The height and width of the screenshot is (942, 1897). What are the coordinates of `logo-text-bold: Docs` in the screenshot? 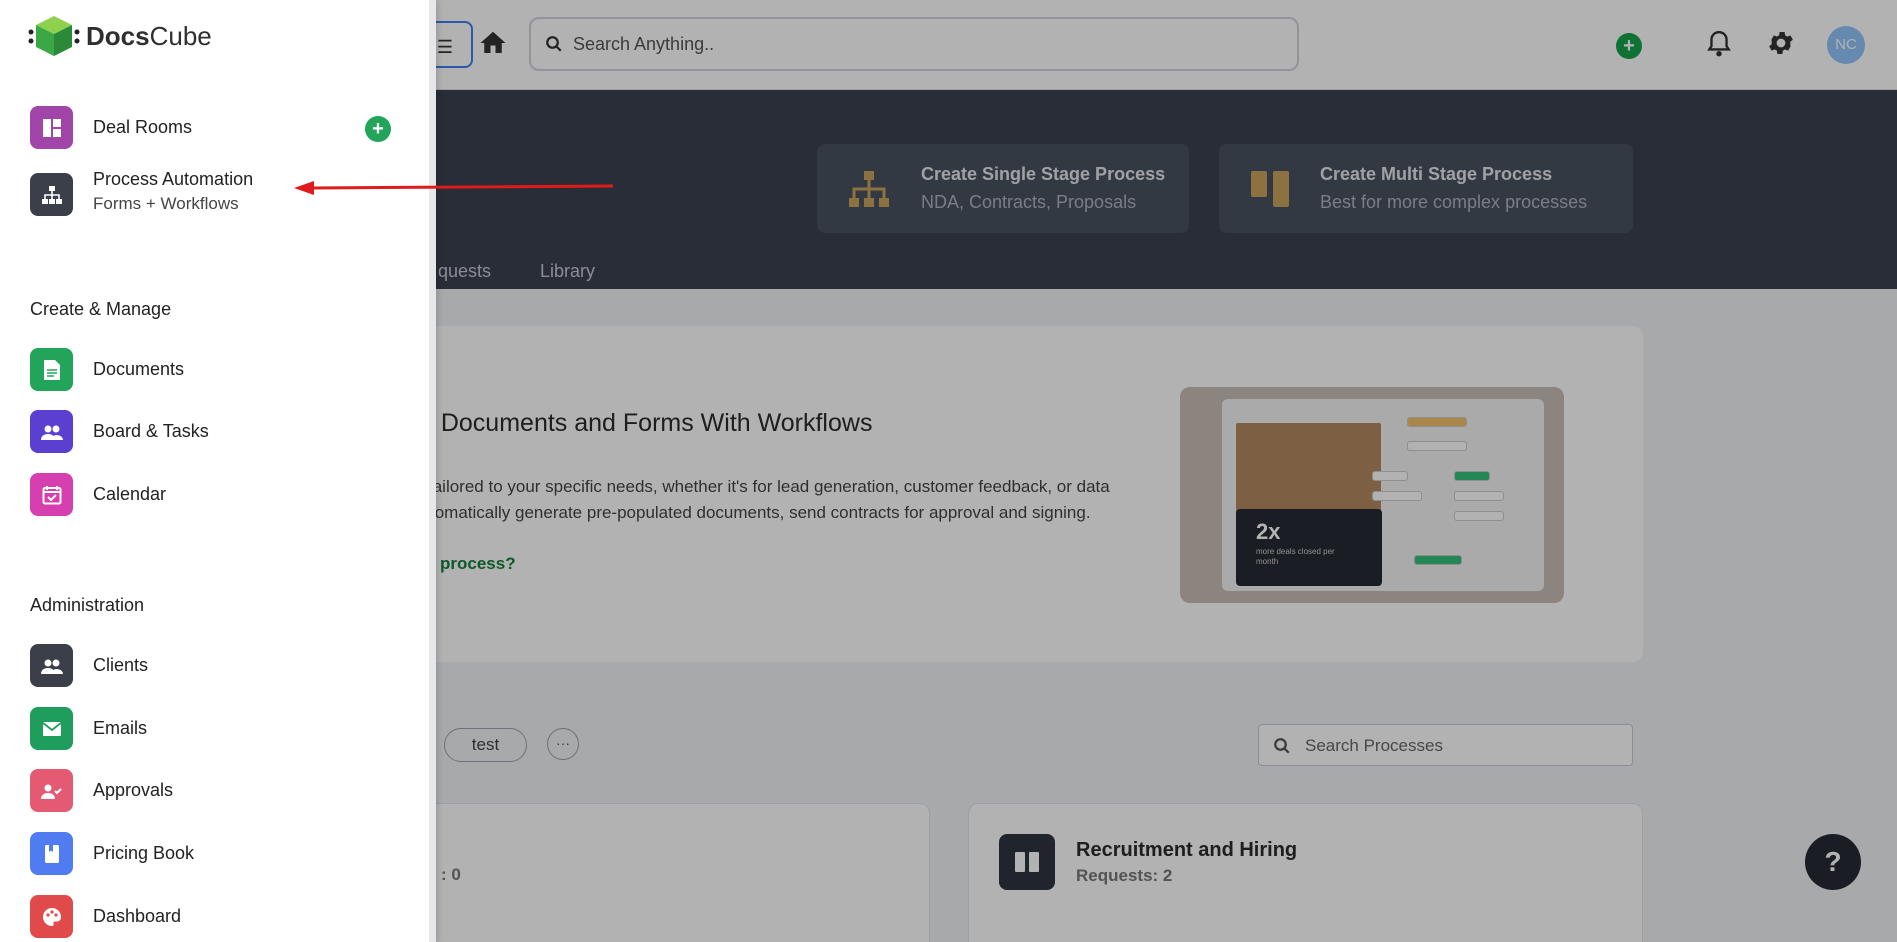 It's located at (118, 35).